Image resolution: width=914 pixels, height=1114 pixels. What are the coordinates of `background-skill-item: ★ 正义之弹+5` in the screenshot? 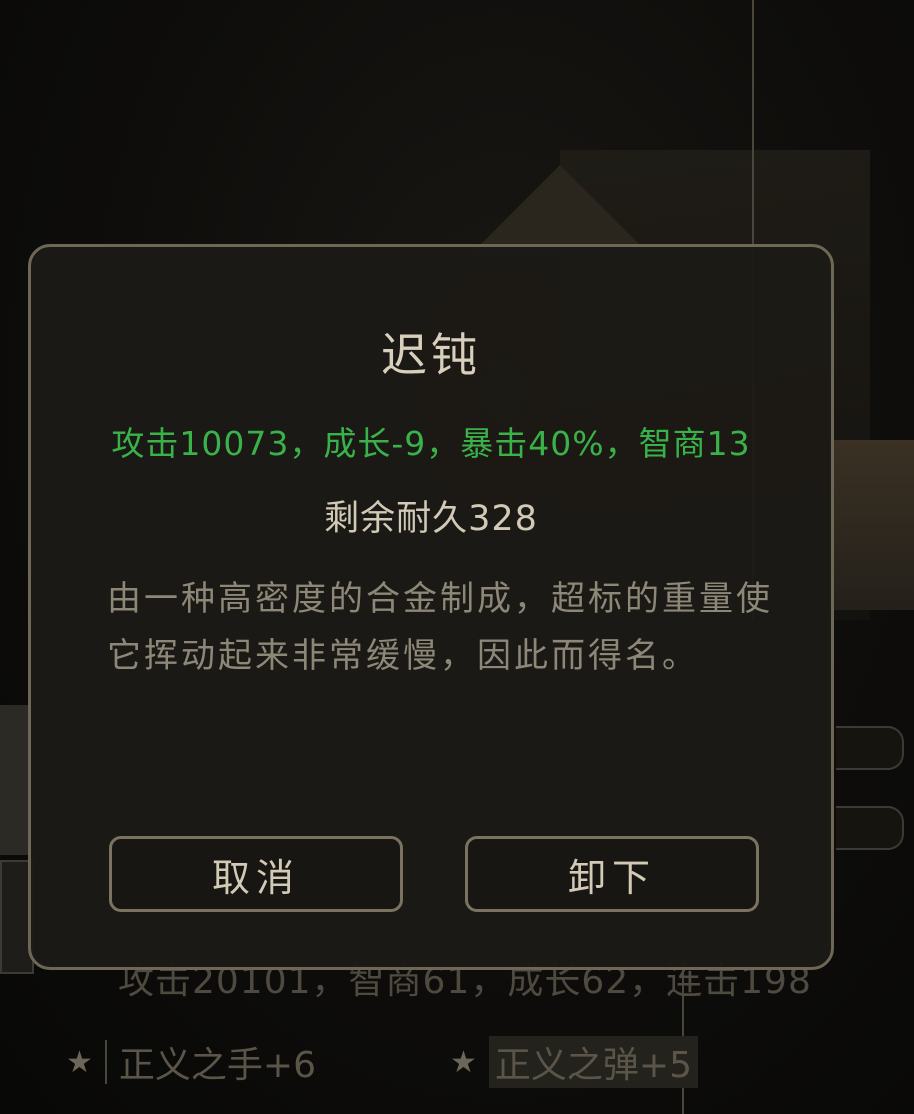 It's located at (574, 1062).